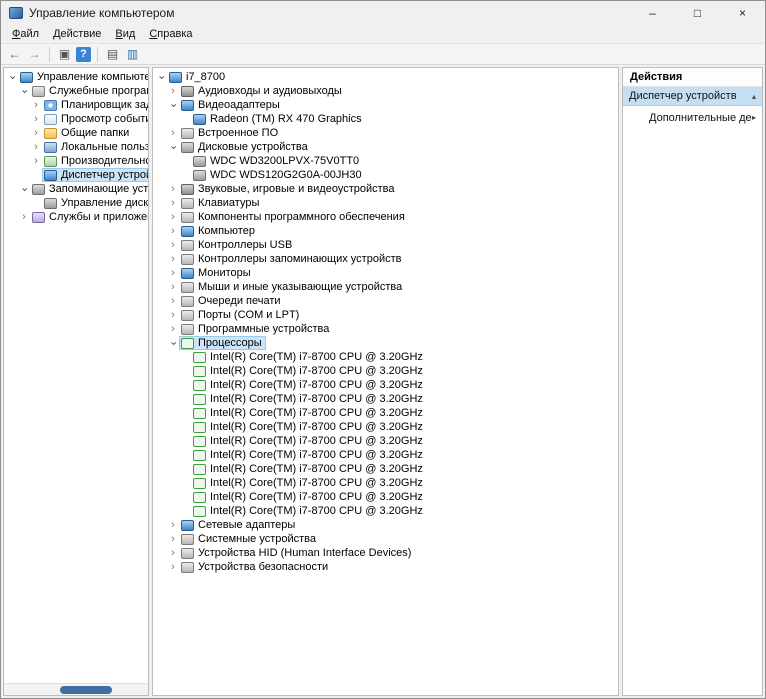  What do you see at coordinates (385, 133) in the screenshot?
I see `device-tree-item: › Встроенное ПО` at bounding box center [385, 133].